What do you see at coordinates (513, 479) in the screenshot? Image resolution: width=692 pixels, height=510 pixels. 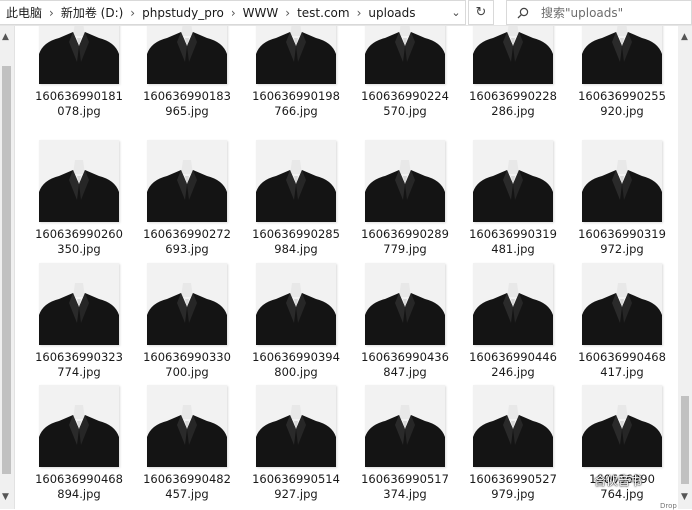 I see `file-name-line1: 160636990527` at bounding box center [513, 479].